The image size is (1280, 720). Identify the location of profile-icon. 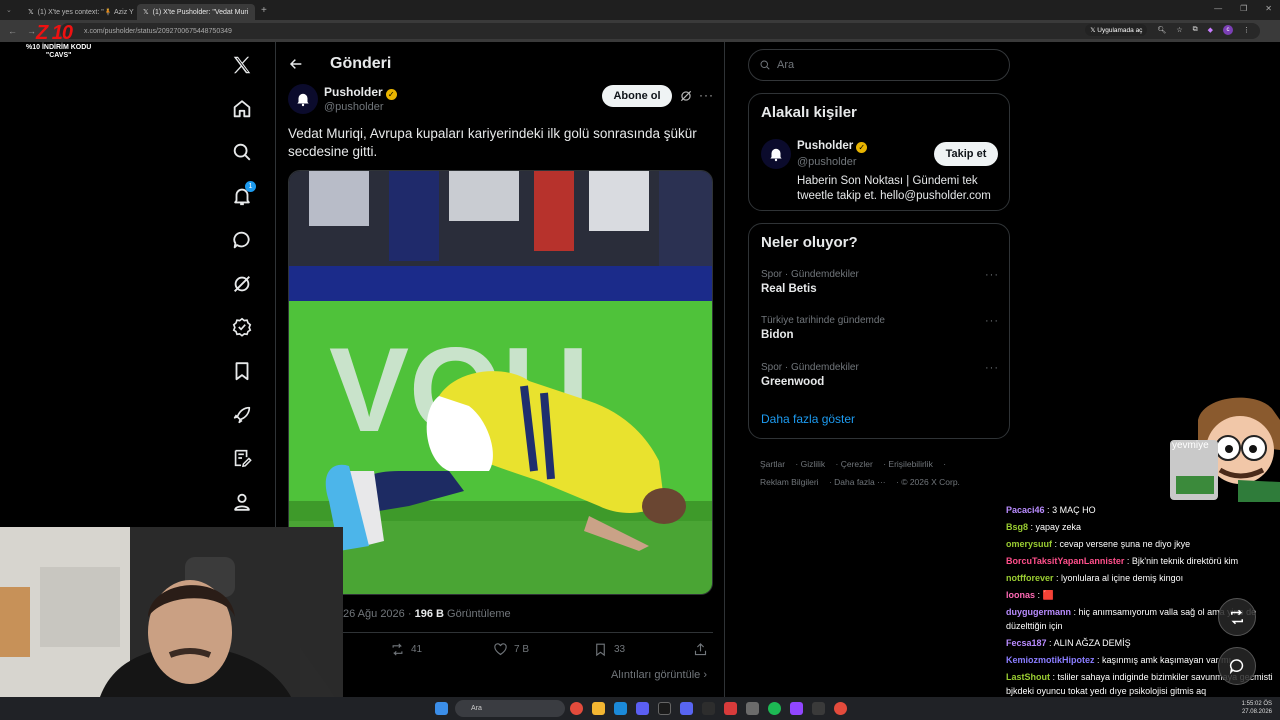
(242, 502).